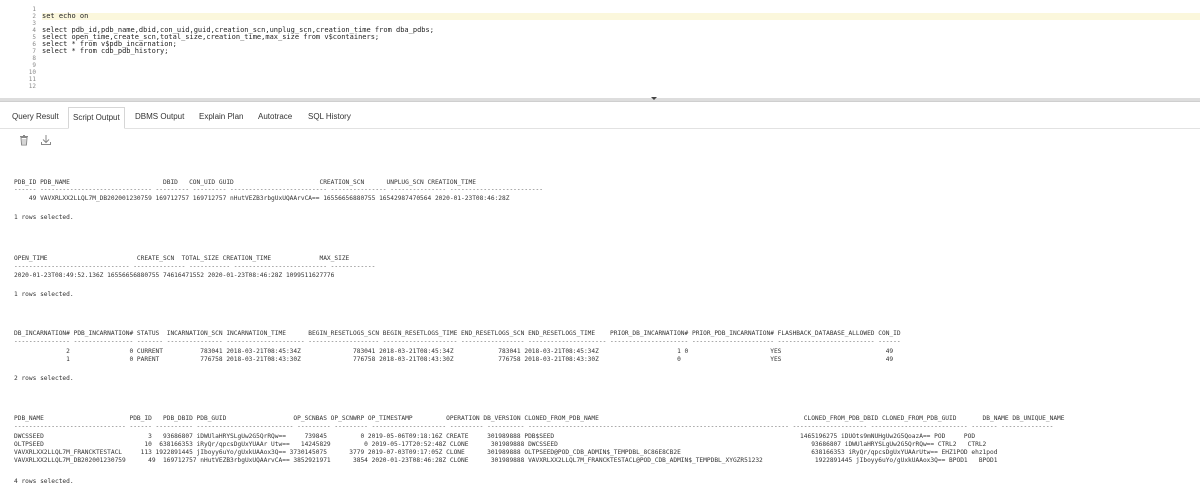  What do you see at coordinates (32, 79) in the screenshot?
I see `line-number: 11` at bounding box center [32, 79].